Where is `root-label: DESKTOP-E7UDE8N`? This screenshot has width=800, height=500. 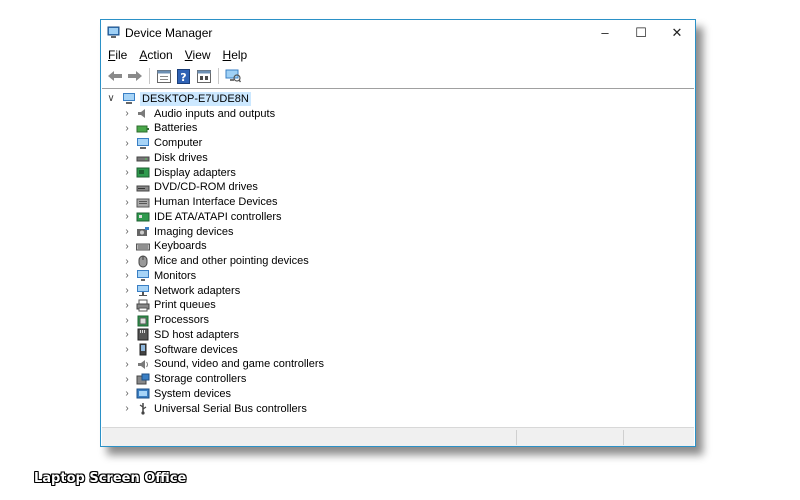 root-label: DESKTOP-E7UDE8N is located at coordinates (195, 98).